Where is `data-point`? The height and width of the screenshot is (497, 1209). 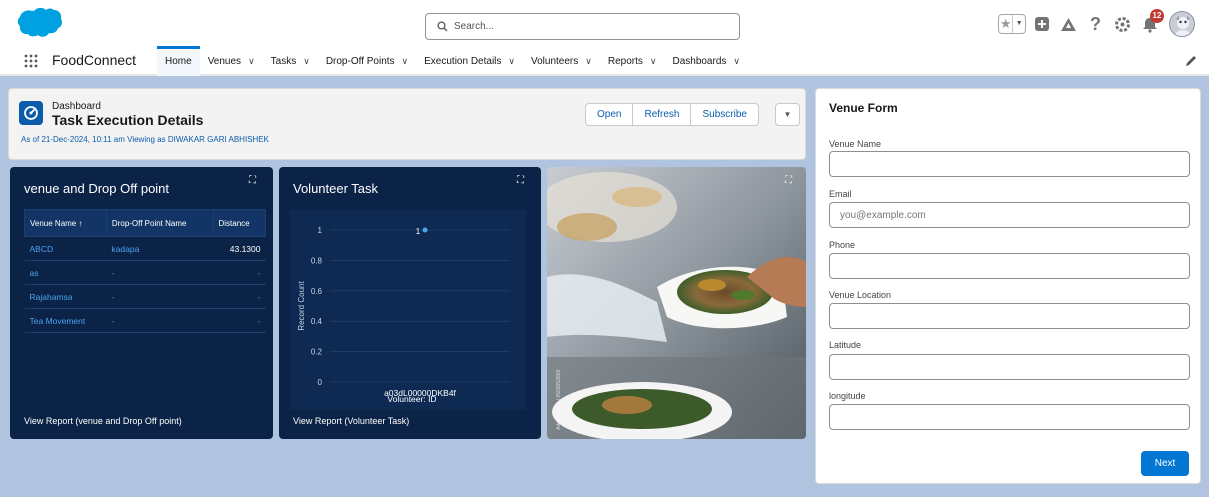 data-point is located at coordinates (425, 230).